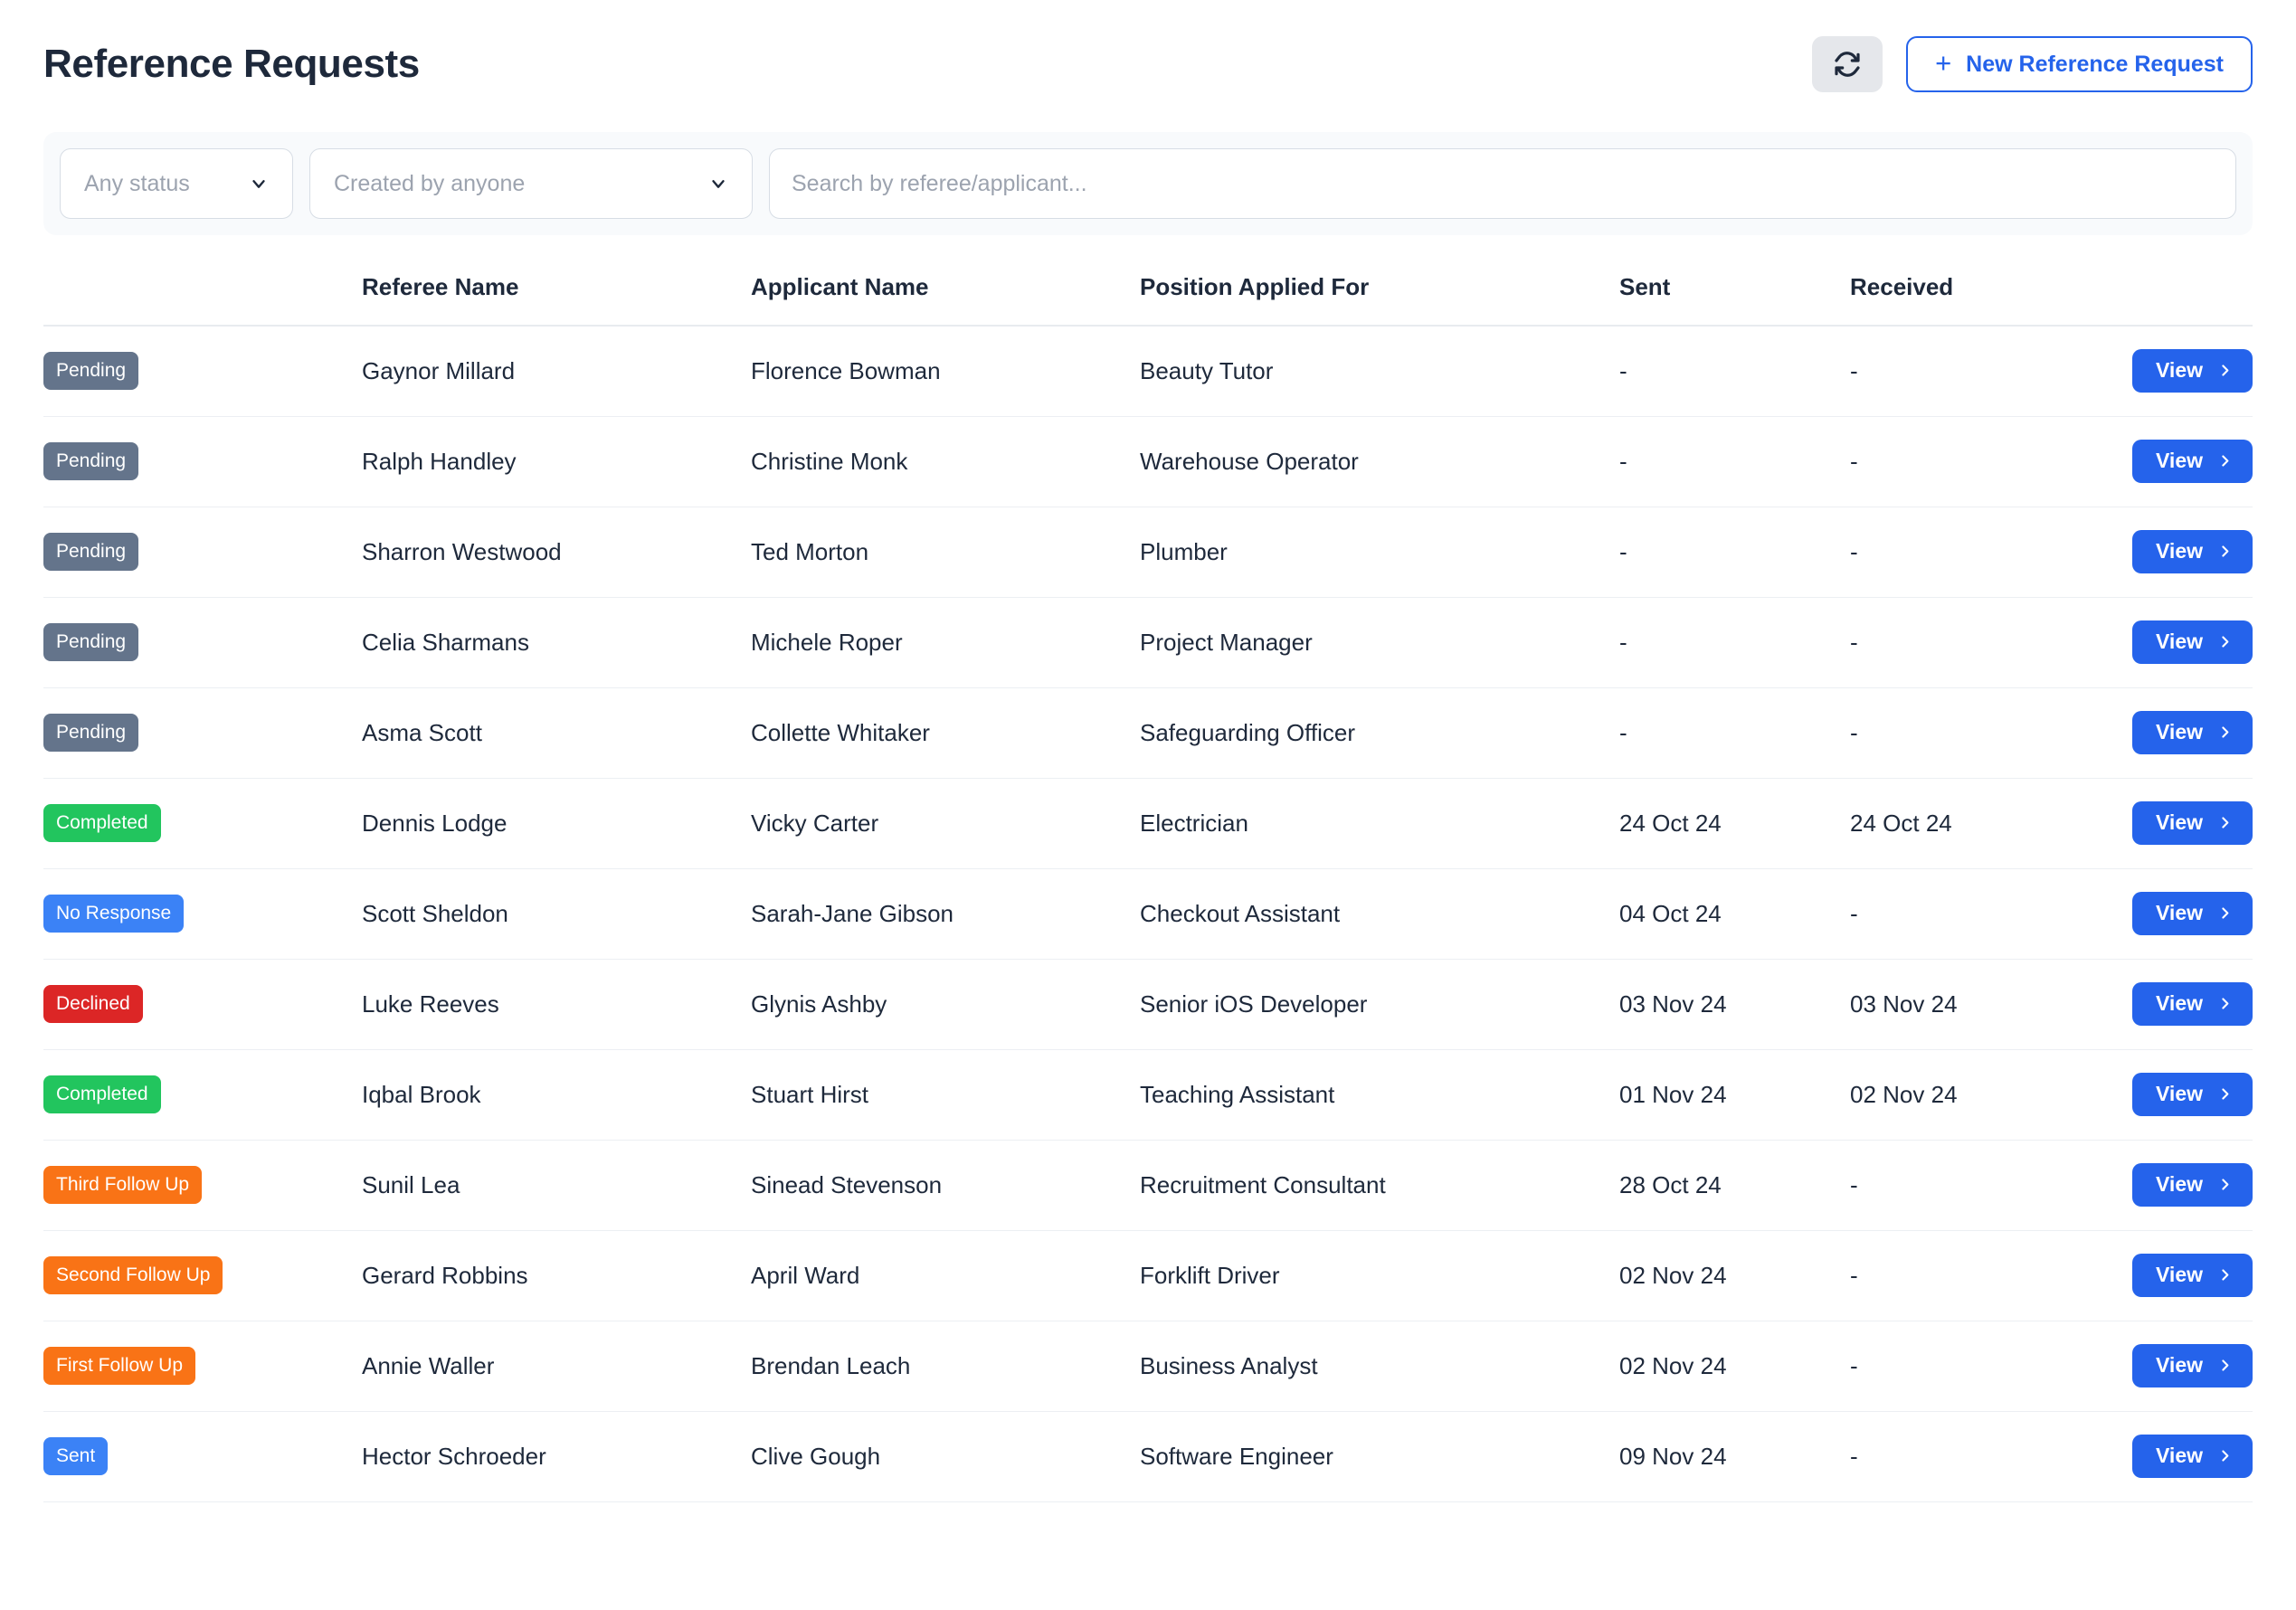 The image size is (2296, 1610). What do you see at coordinates (1379, 552) in the screenshot?
I see `cell-position: Plumber` at bounding box center [1379, 552].